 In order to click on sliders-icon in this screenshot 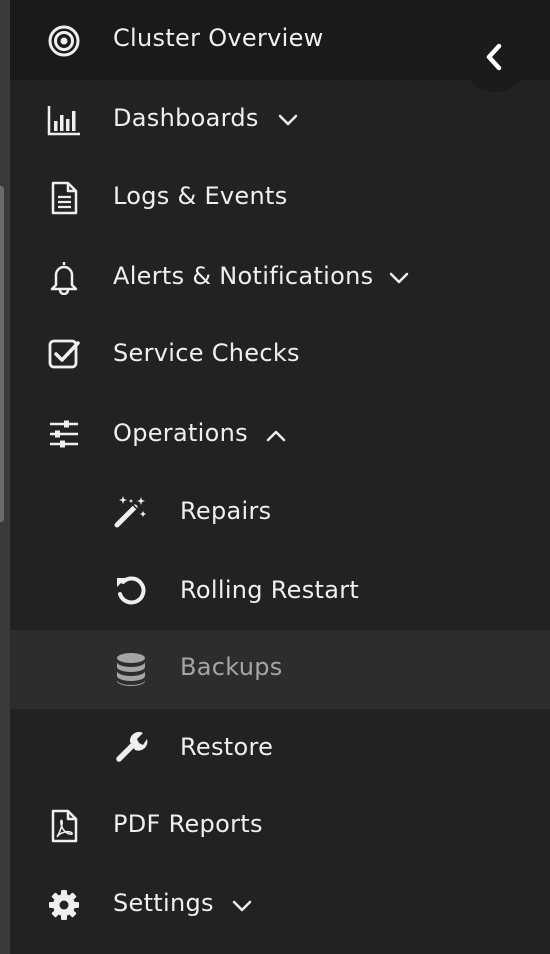, I will do `click(64, 434)`.